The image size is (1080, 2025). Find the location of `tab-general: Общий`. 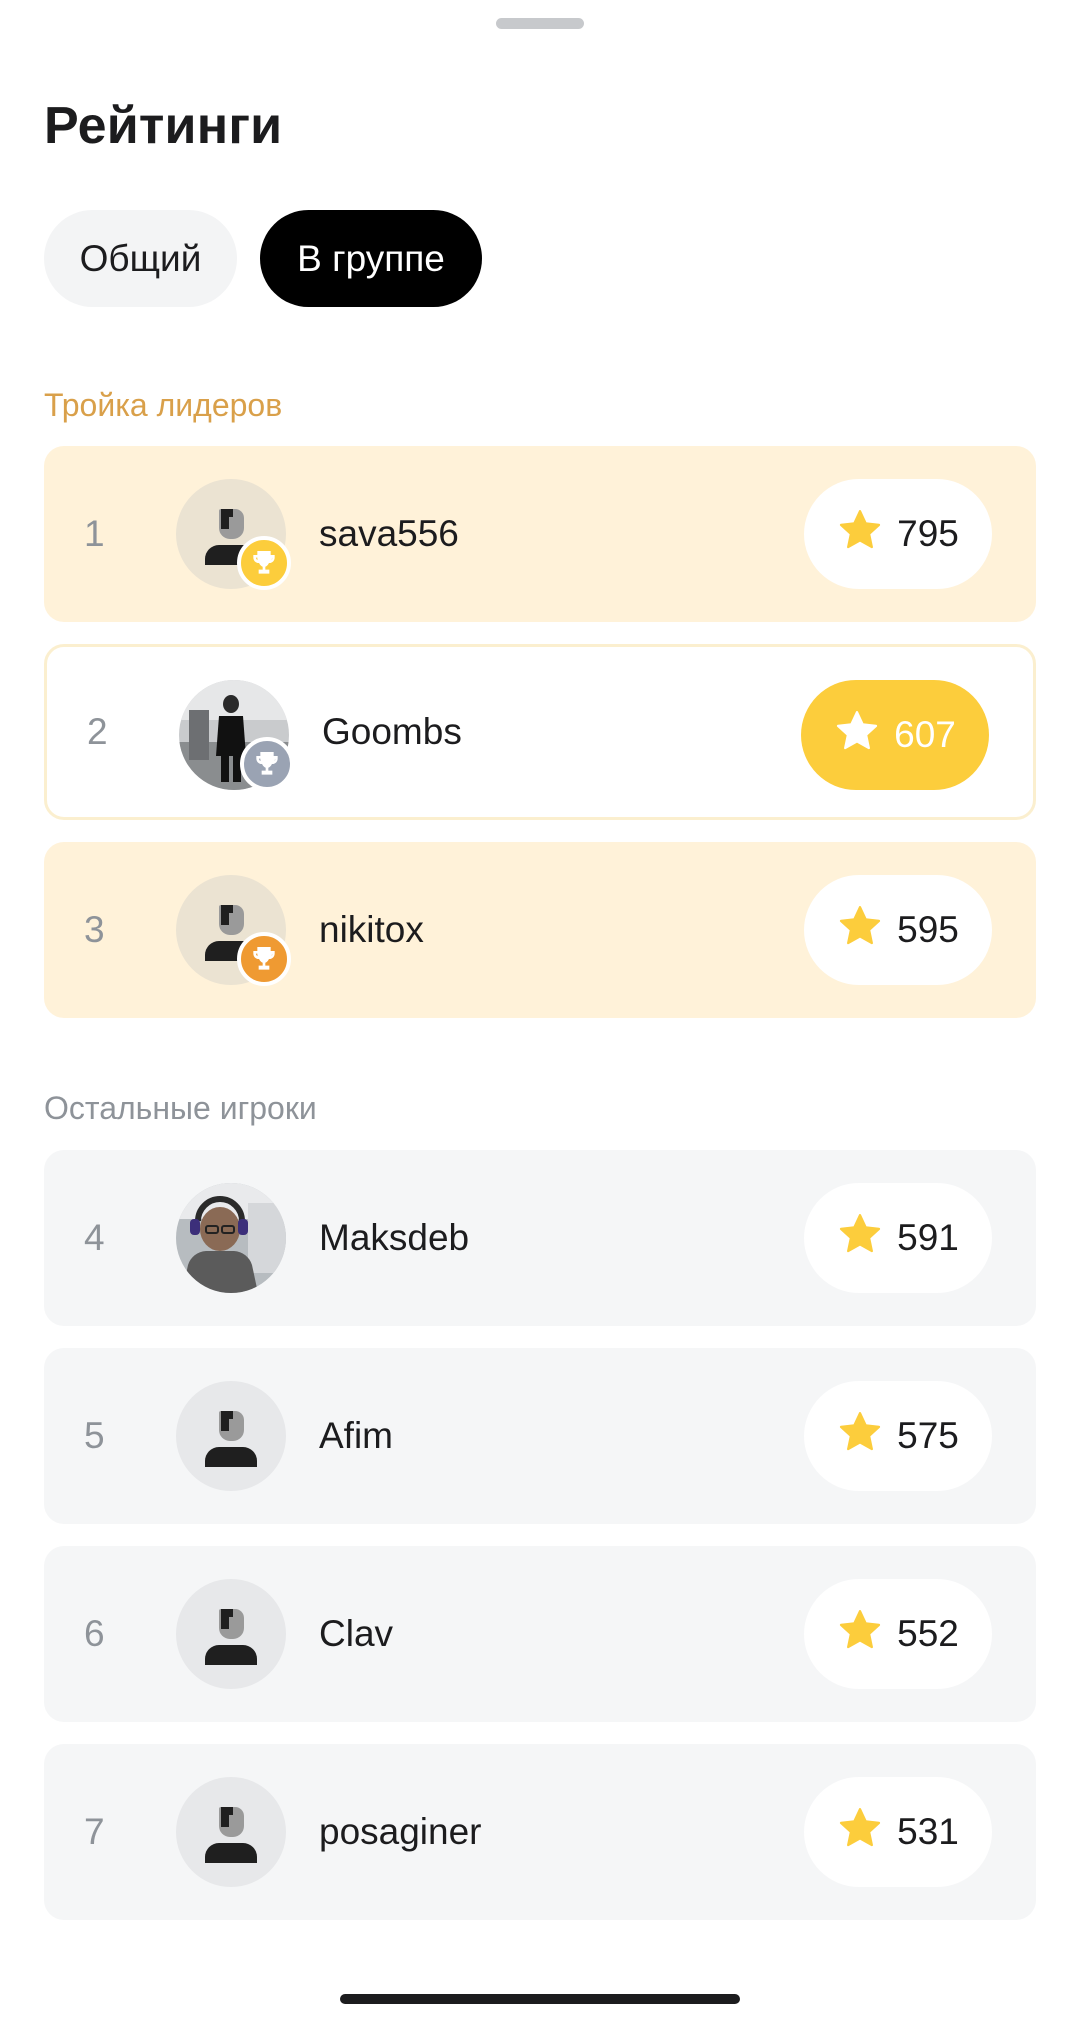

tab-general: Общий is located at coordinates (140, 258).